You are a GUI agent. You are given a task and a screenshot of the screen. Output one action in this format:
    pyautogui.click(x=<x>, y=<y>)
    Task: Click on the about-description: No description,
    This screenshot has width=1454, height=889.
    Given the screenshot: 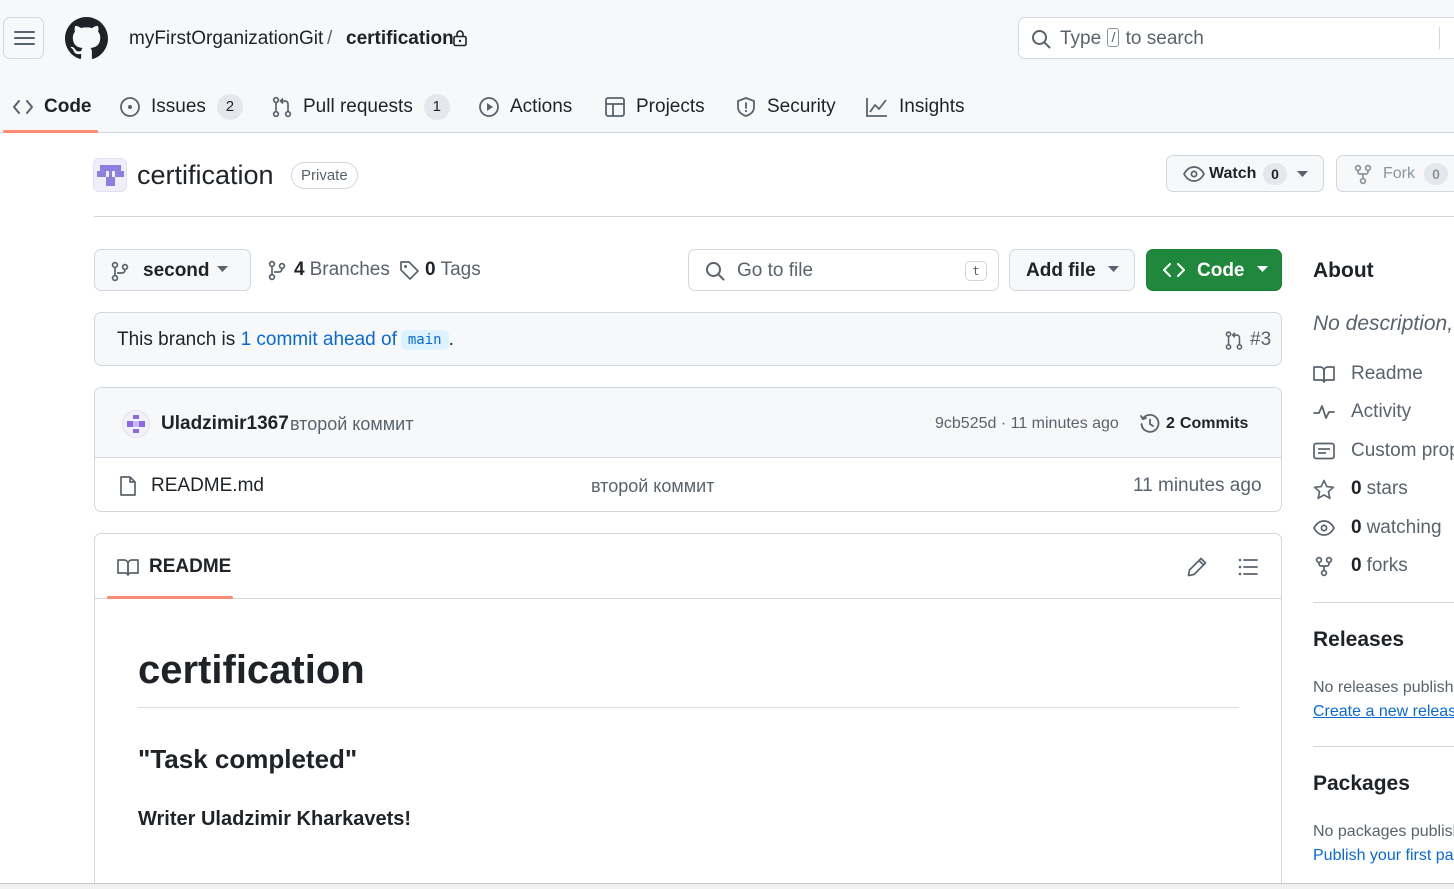 What is the action you would take?
    pyautogui.click(x=1383, y=323)
    